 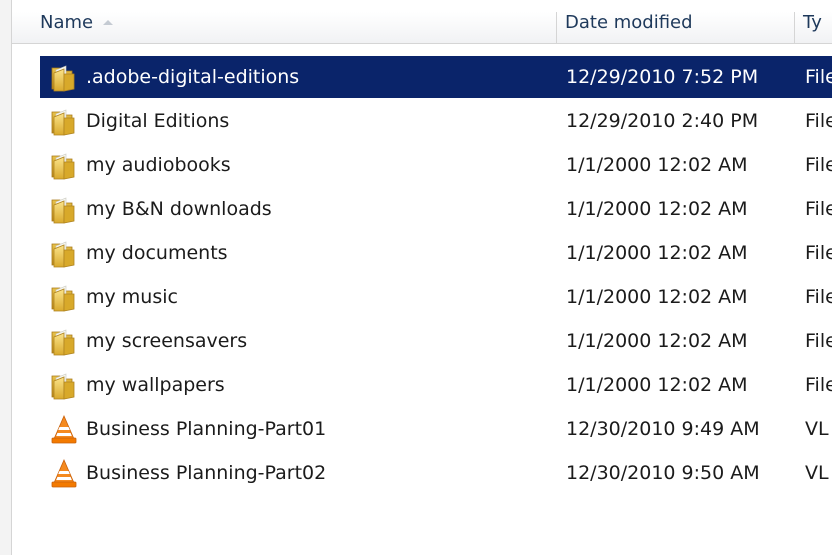 I want to click on file-name: my B&N downloads, so click(x=179, y=209).